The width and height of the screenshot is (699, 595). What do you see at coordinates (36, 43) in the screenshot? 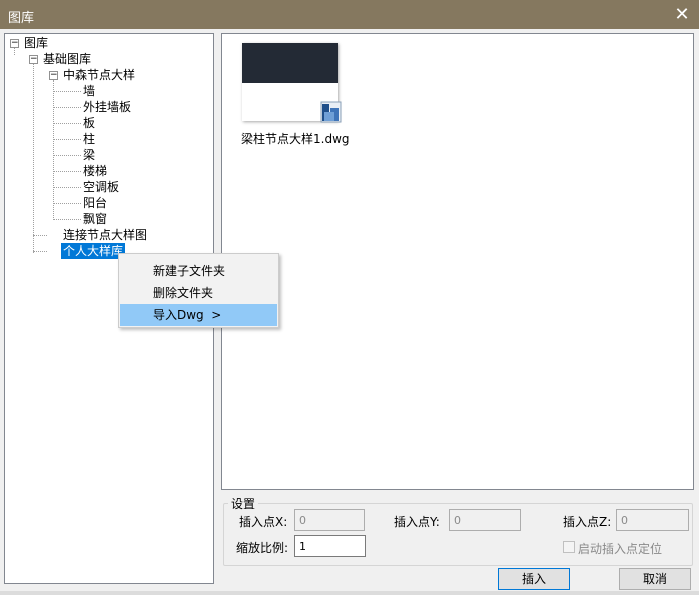
I see `tree-node-root: 图库` at bounding box center [36, 43].